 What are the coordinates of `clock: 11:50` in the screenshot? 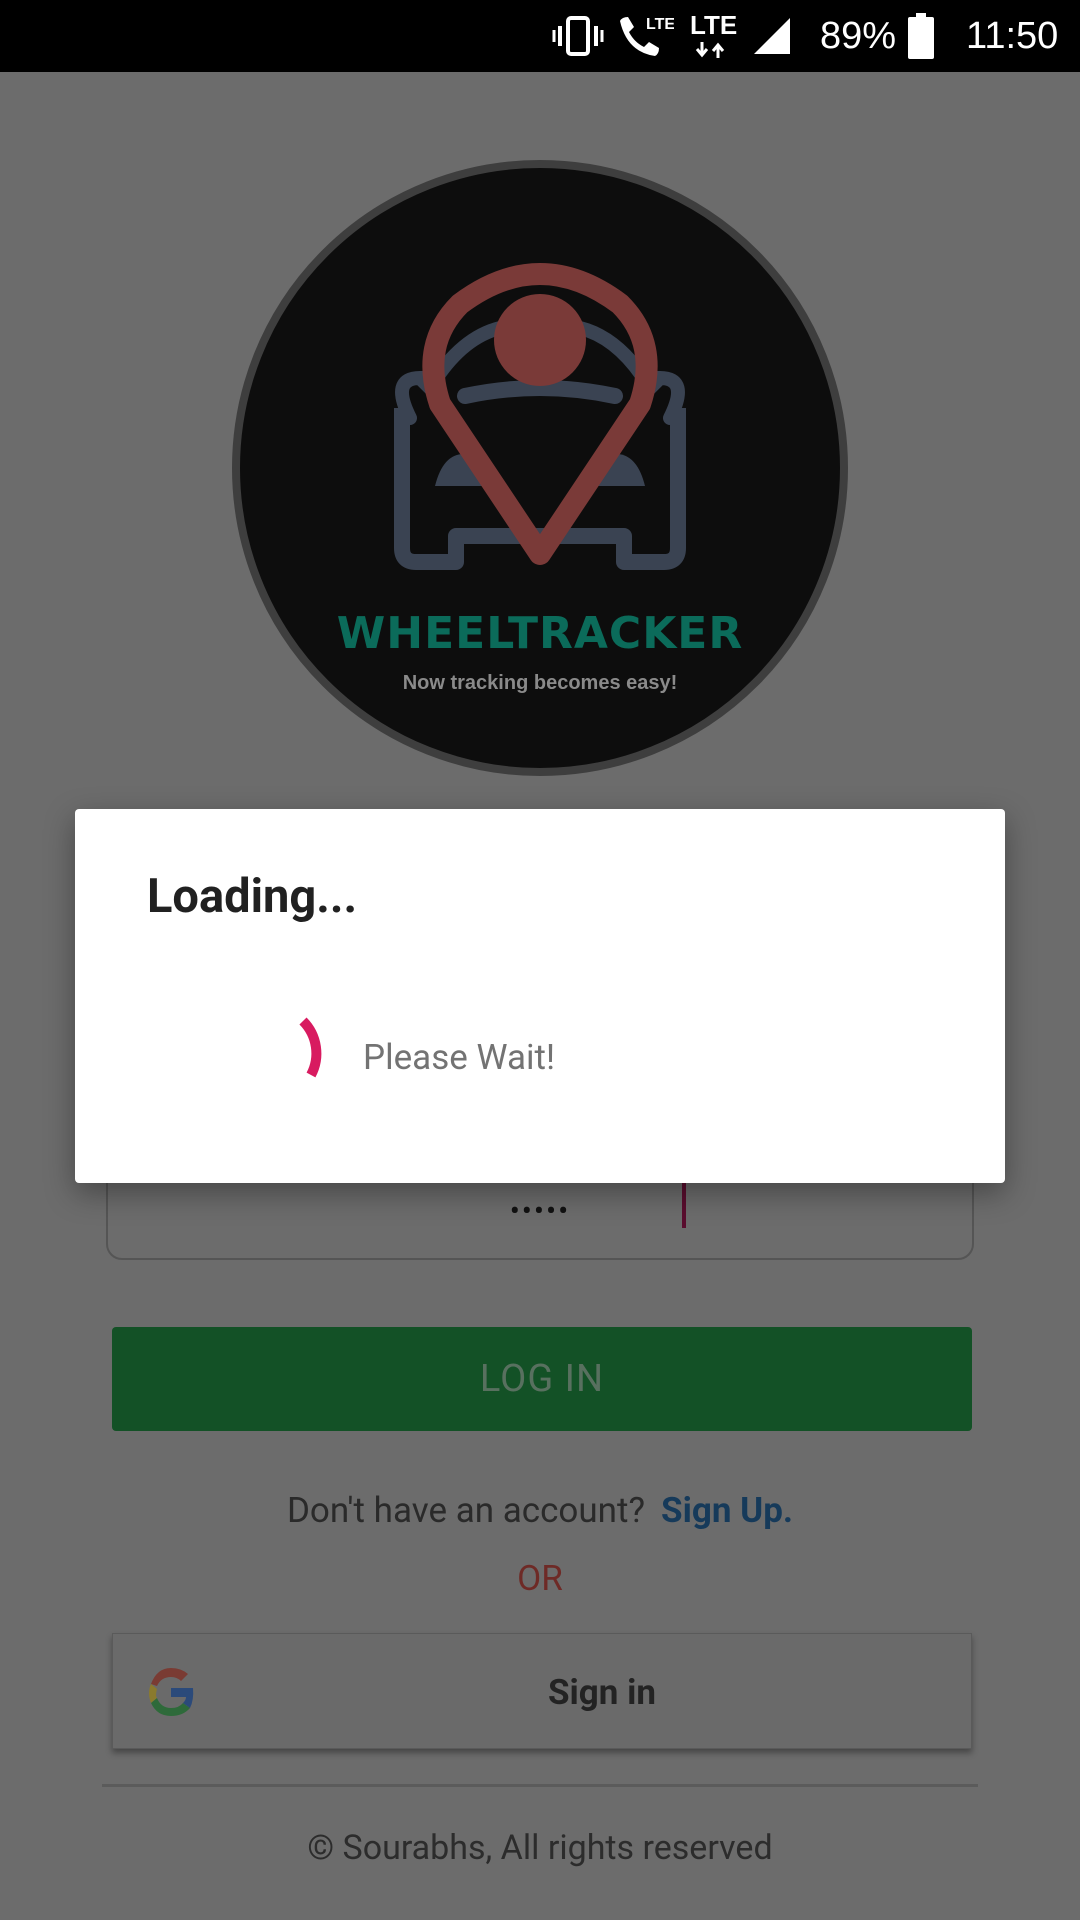 It's located at (1012, 35).